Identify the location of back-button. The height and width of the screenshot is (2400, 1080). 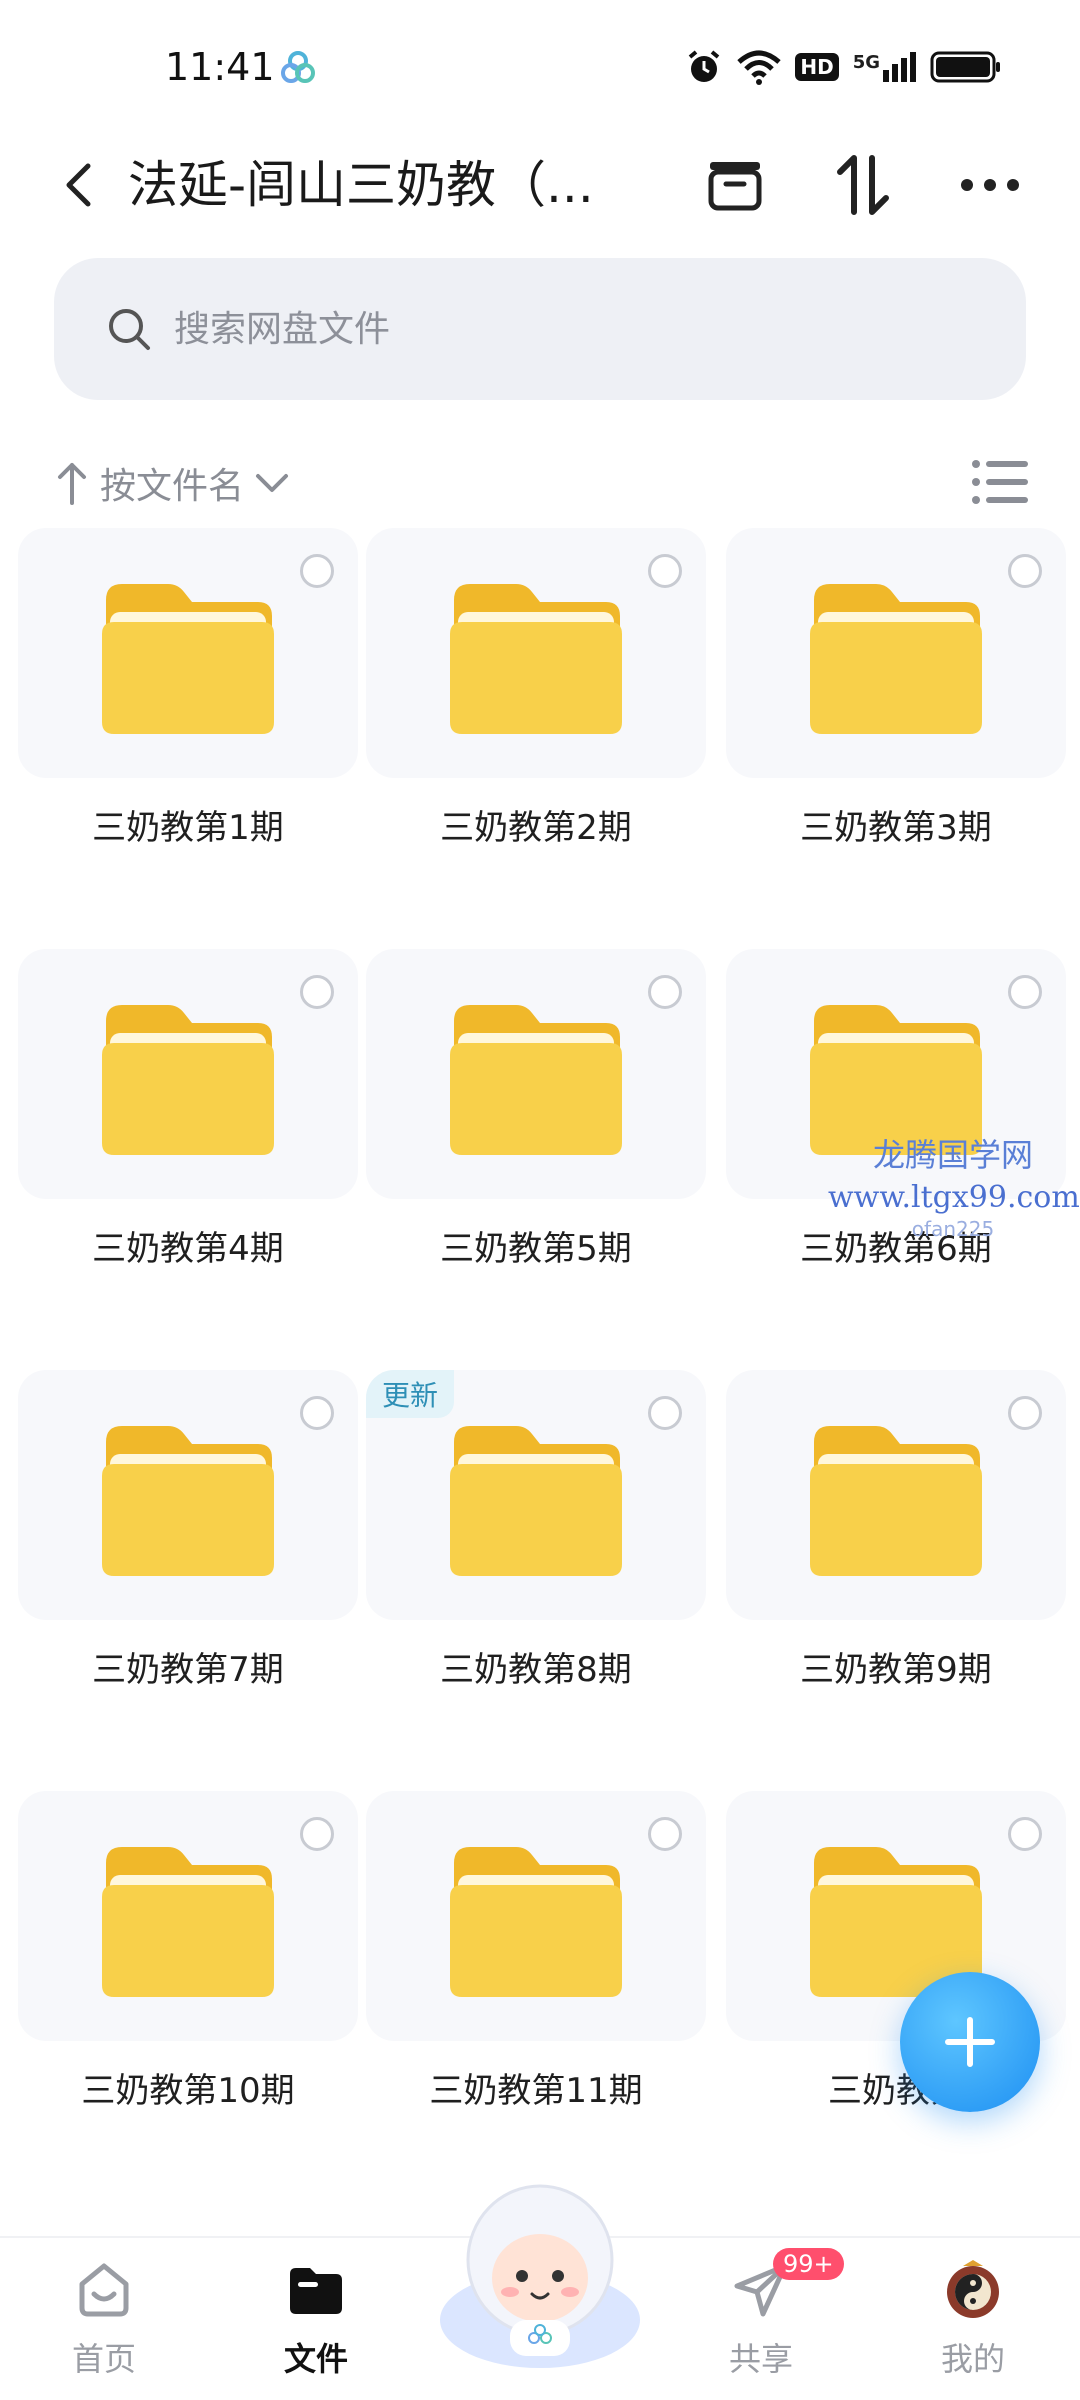
(78, 185).